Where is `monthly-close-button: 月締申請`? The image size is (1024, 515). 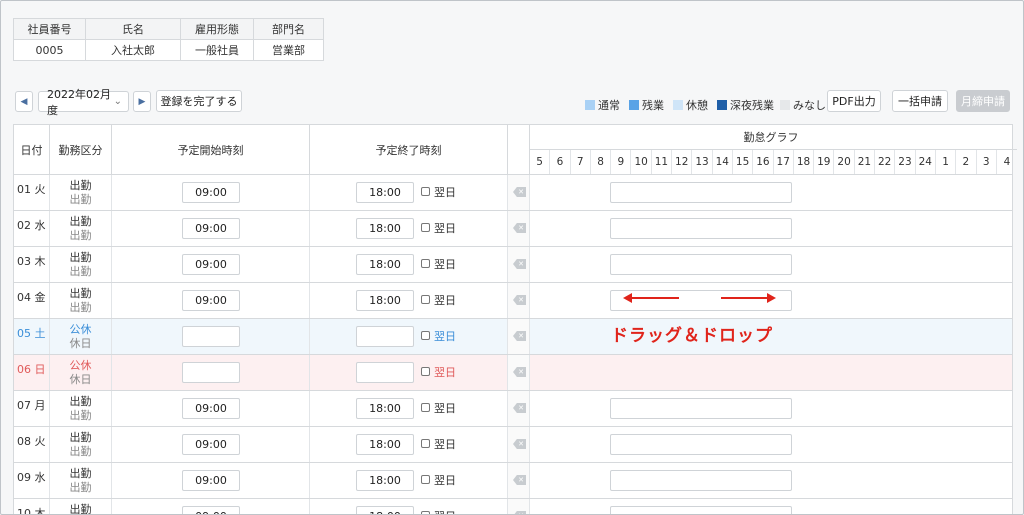
monthly-close-button: 月締申請 is located at coordinates (983, 101).